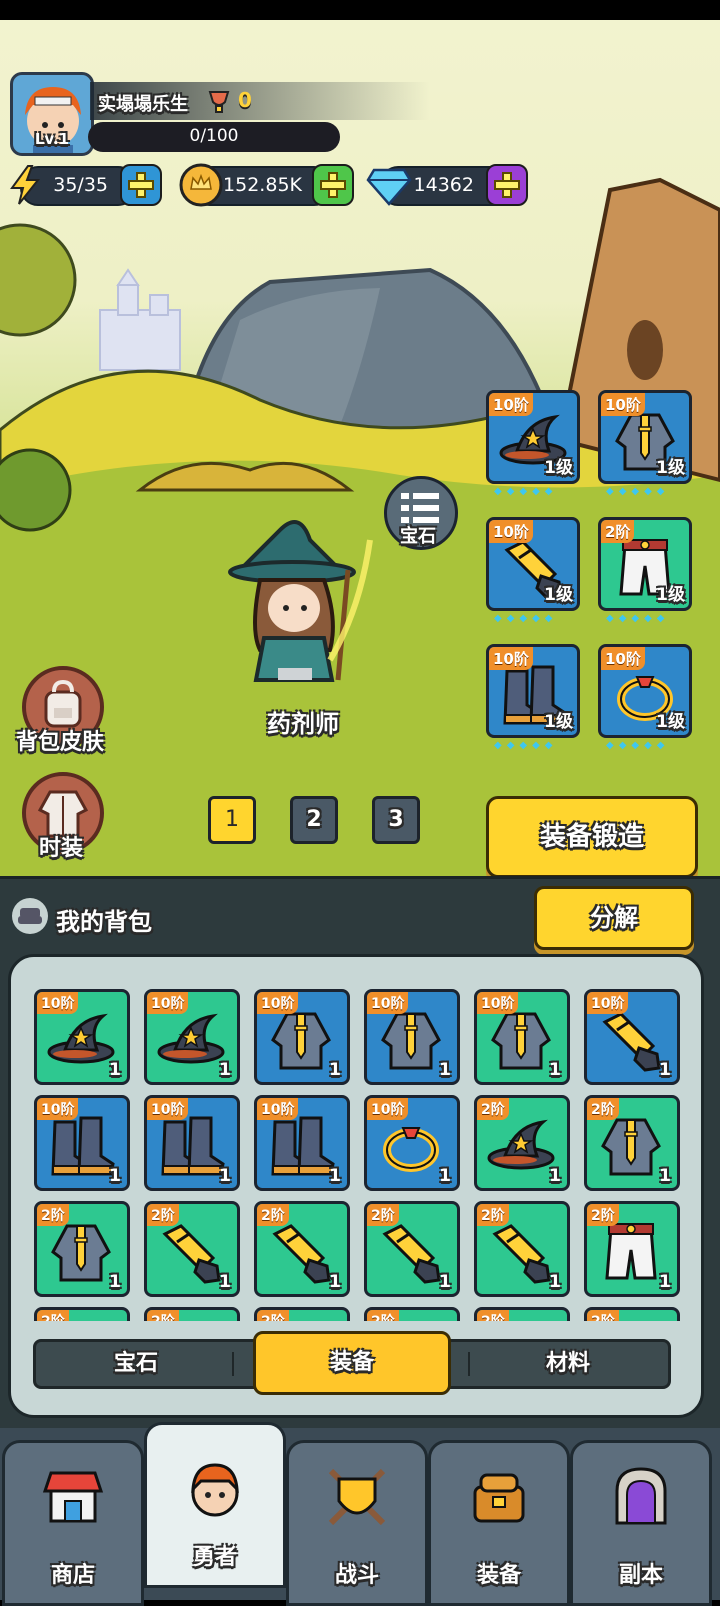  Describe the element at coordinates (568, 1364) in the screenshot. I see `tab-materials: 材料` at that location.